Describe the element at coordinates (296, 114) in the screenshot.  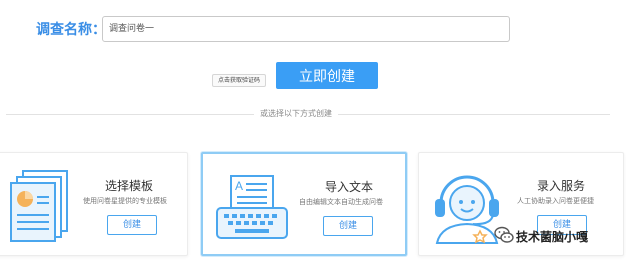
I see `divider-text: 或选择以下方式创建` at that location.